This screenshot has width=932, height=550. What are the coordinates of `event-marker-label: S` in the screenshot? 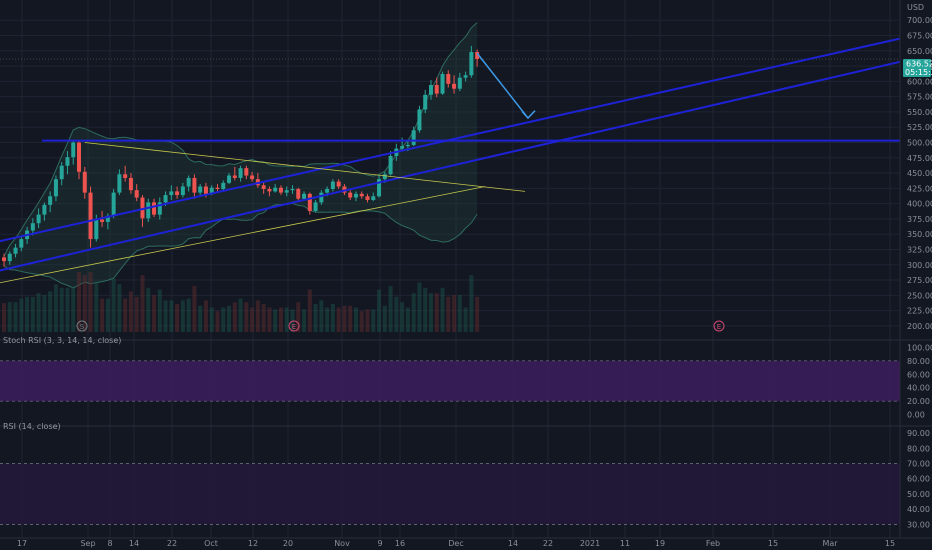 It's located at (82, 327).